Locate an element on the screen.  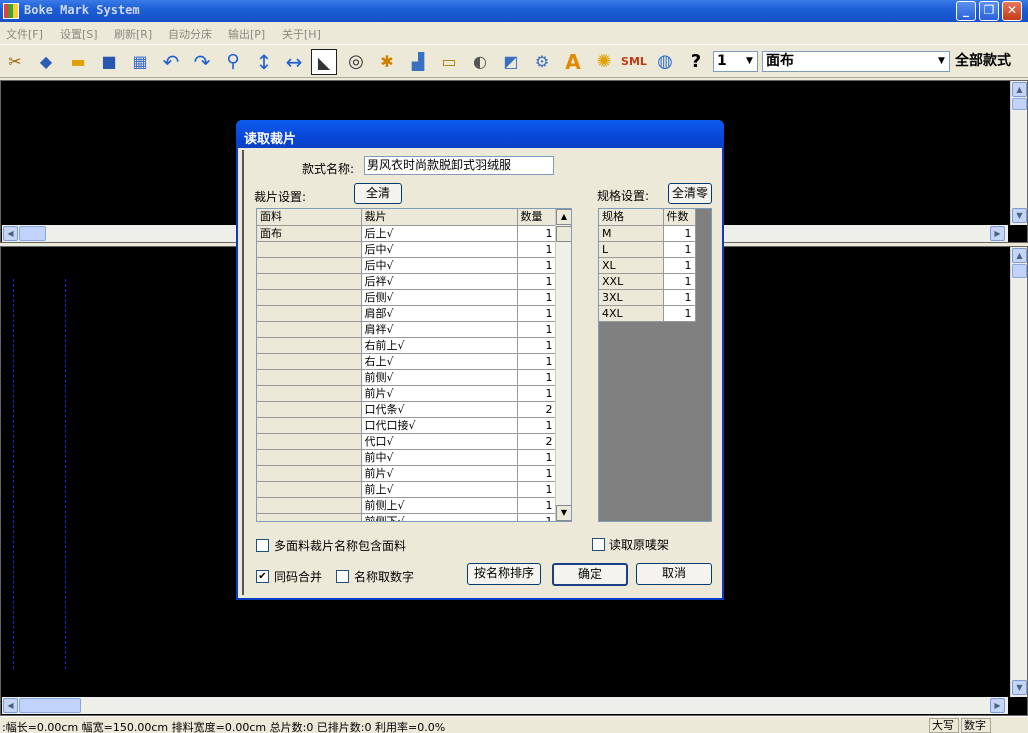
table-row: 前上√ 1 is located at coordinates (407, 489).